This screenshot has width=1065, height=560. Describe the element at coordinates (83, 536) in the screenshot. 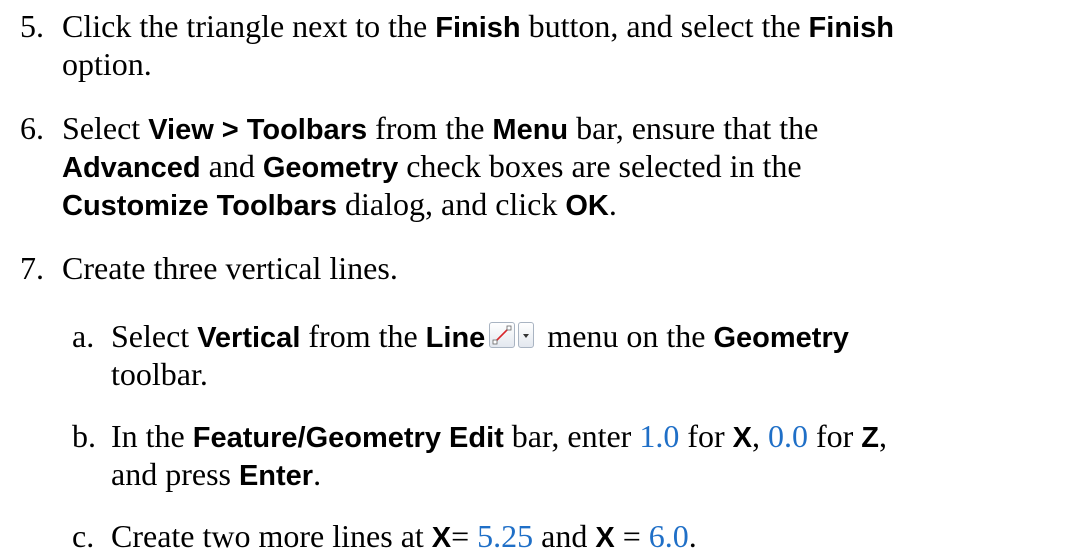

I see `substep-letter: c.` at that location.